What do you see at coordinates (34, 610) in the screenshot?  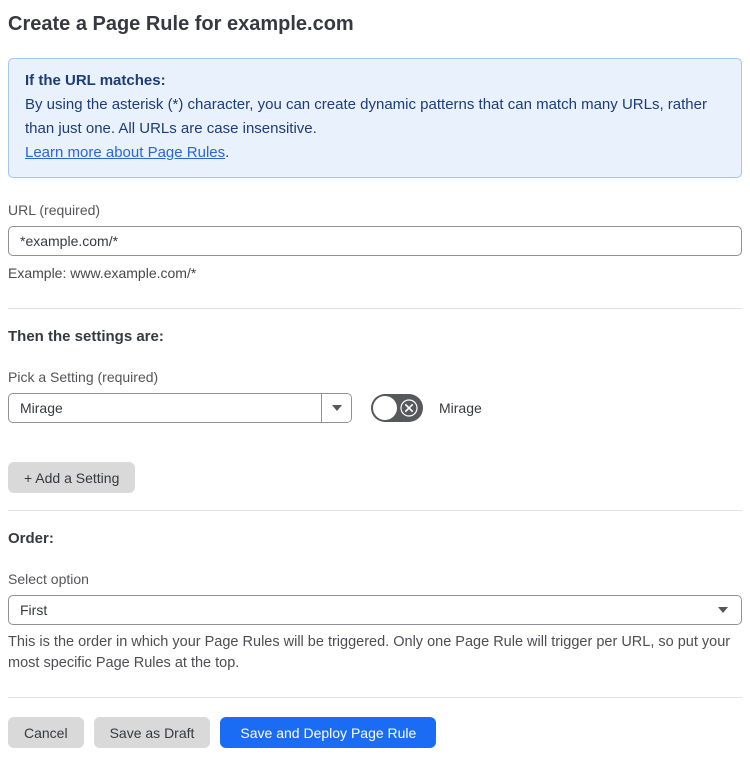 I see `order-select-value: First` at bounding box center [34, 610].